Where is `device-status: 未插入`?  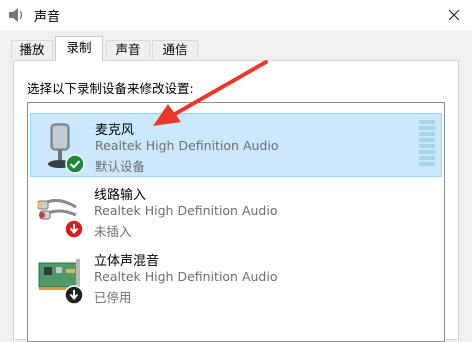
device-status: 未插入 is located at coordinates (113, 231).